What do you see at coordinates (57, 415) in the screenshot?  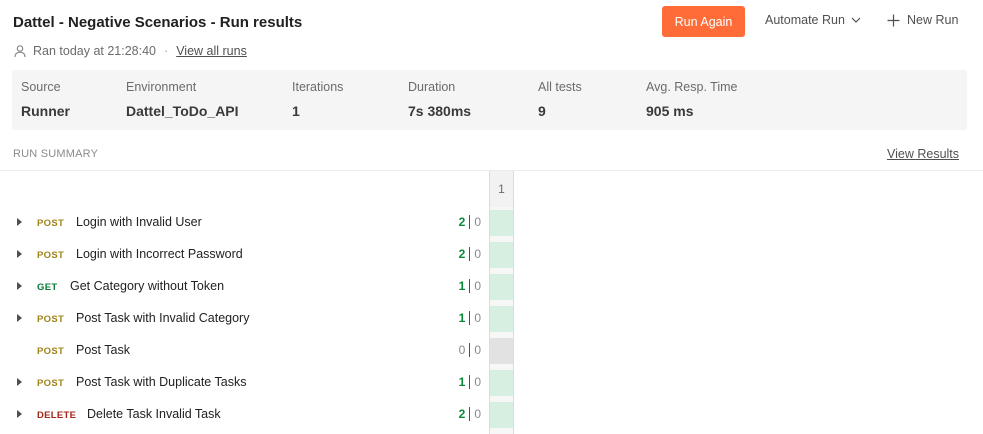 I see `method-badge: DELETE` at bounding box center [57, 415].